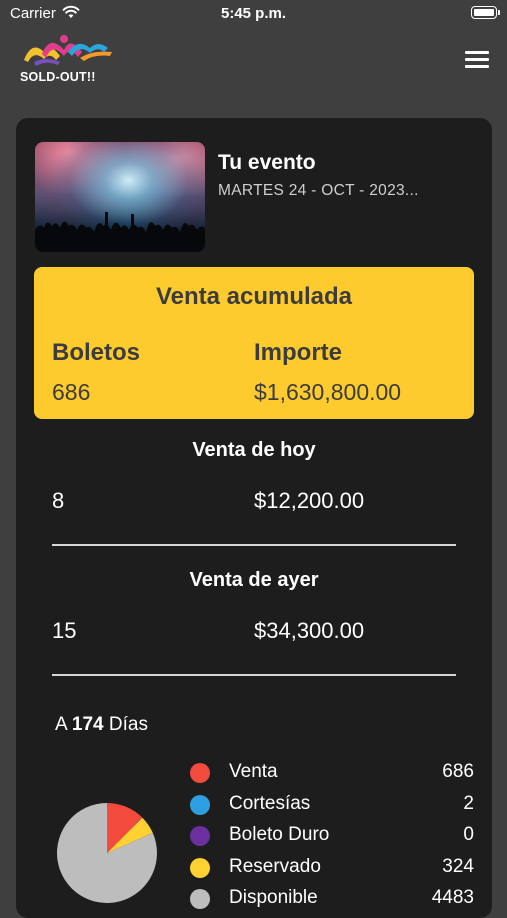 This screenshot has width=507, height=918. What do you see at coordinates (128, 724) in the screenshot?
I see `days-suffix: Días` at bounding box center [128, 724].